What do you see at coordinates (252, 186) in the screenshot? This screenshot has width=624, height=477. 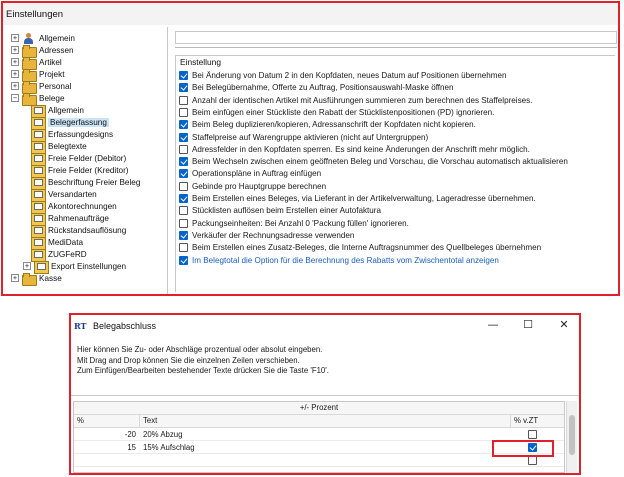 I see `option-row: Gebinde pro Hauptgruppe berechnen` at bounding box center [252, 186].